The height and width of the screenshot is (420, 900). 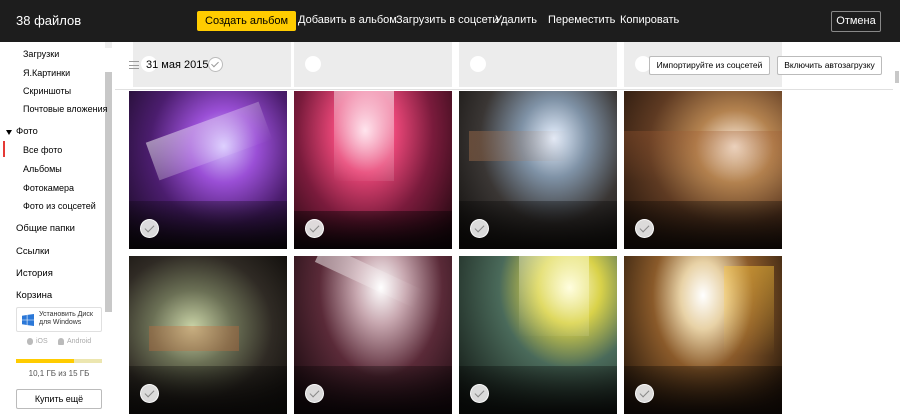 What do you see at coordinates (30, 341) in the screenshot?
I see `apple-icon` at bounding box center [30, 341].